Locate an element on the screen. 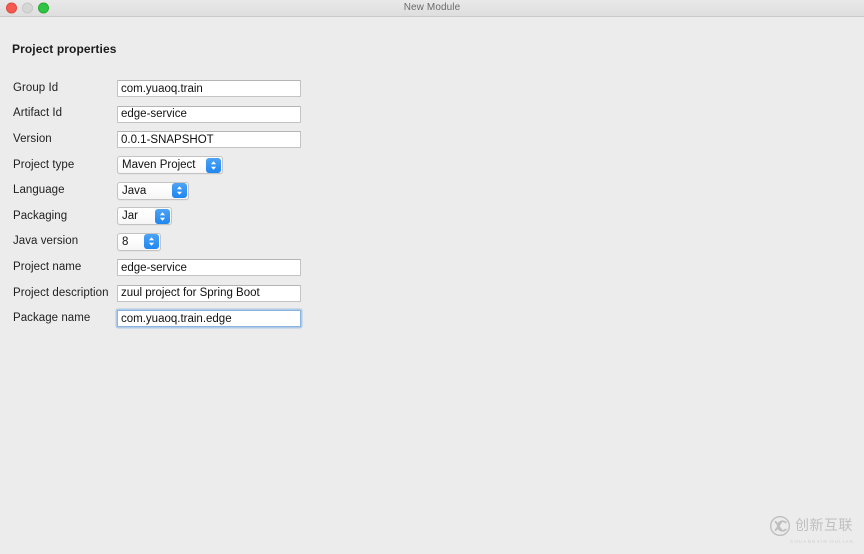 This screenshot has height=554, width=864. field-wrapper: 8 is located at coordinates (139, 241).